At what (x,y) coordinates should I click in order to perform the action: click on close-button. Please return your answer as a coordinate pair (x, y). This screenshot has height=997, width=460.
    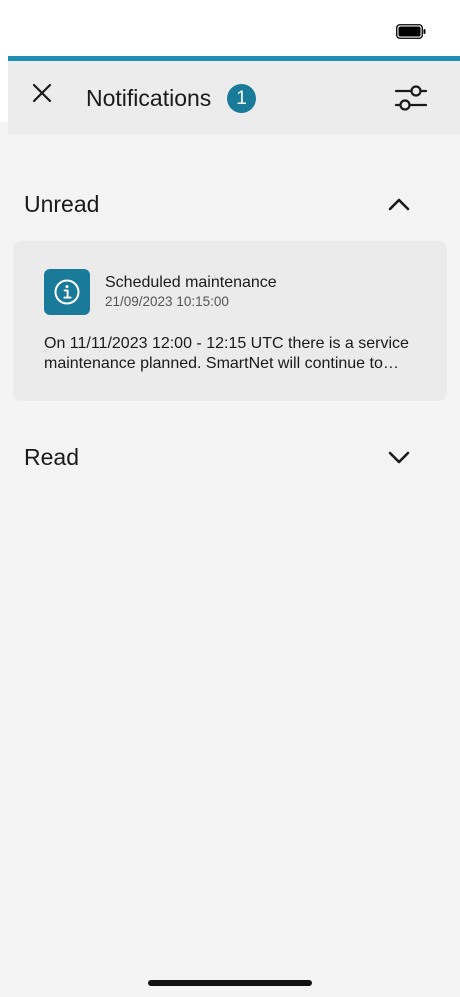
    Looking at the image, I should click on (42, 93).